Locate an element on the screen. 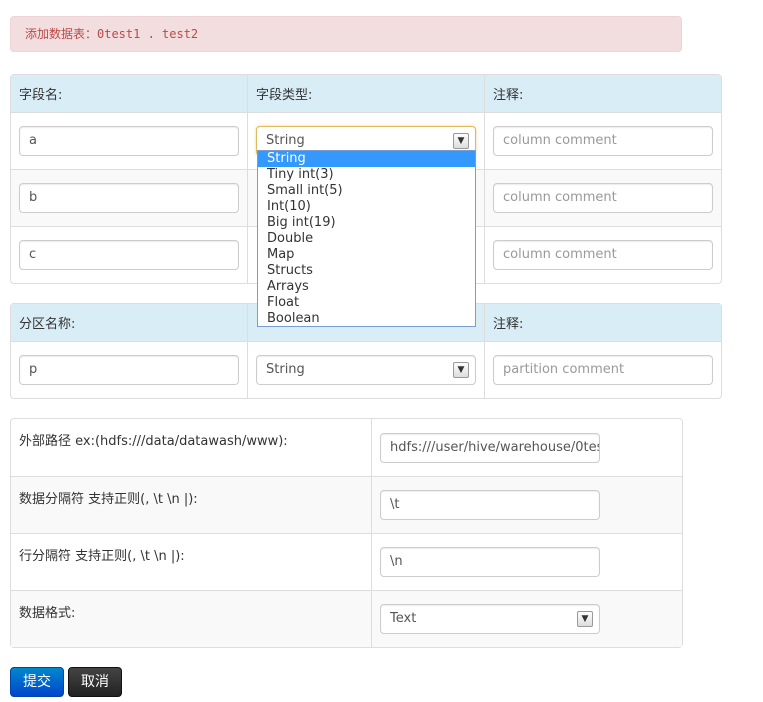  table-row: 数据格式: Text ▼ is located at coordinates (346, 618).